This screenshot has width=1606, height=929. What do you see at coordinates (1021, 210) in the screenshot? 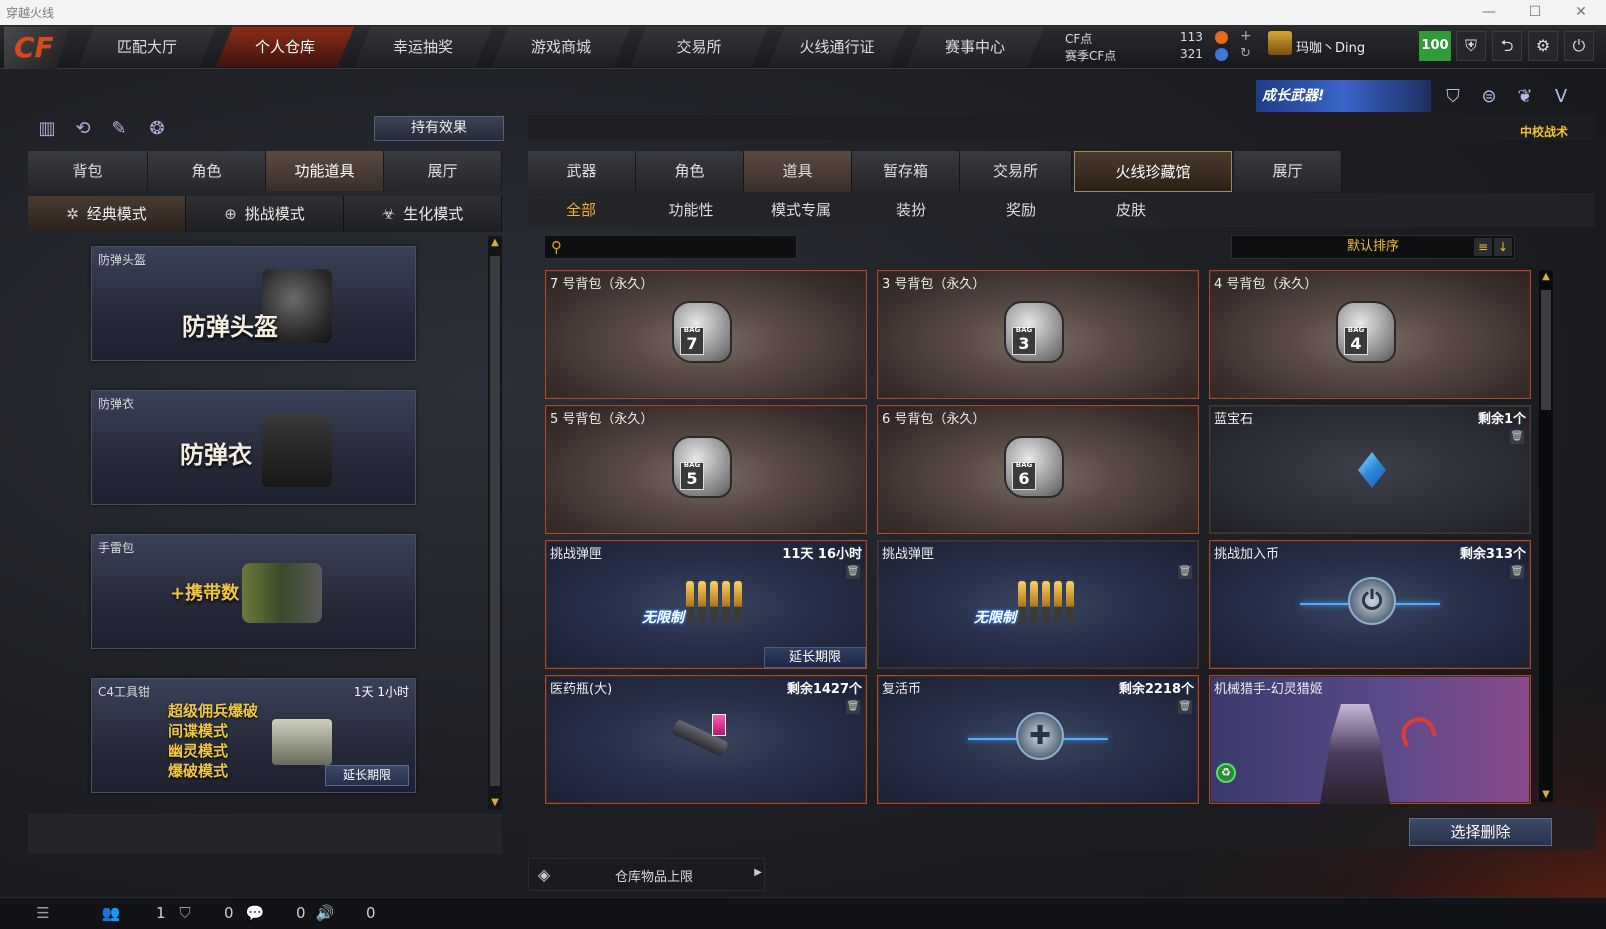
I see `subtab-rewards: 奖励` at bounding box center [1021, 210].